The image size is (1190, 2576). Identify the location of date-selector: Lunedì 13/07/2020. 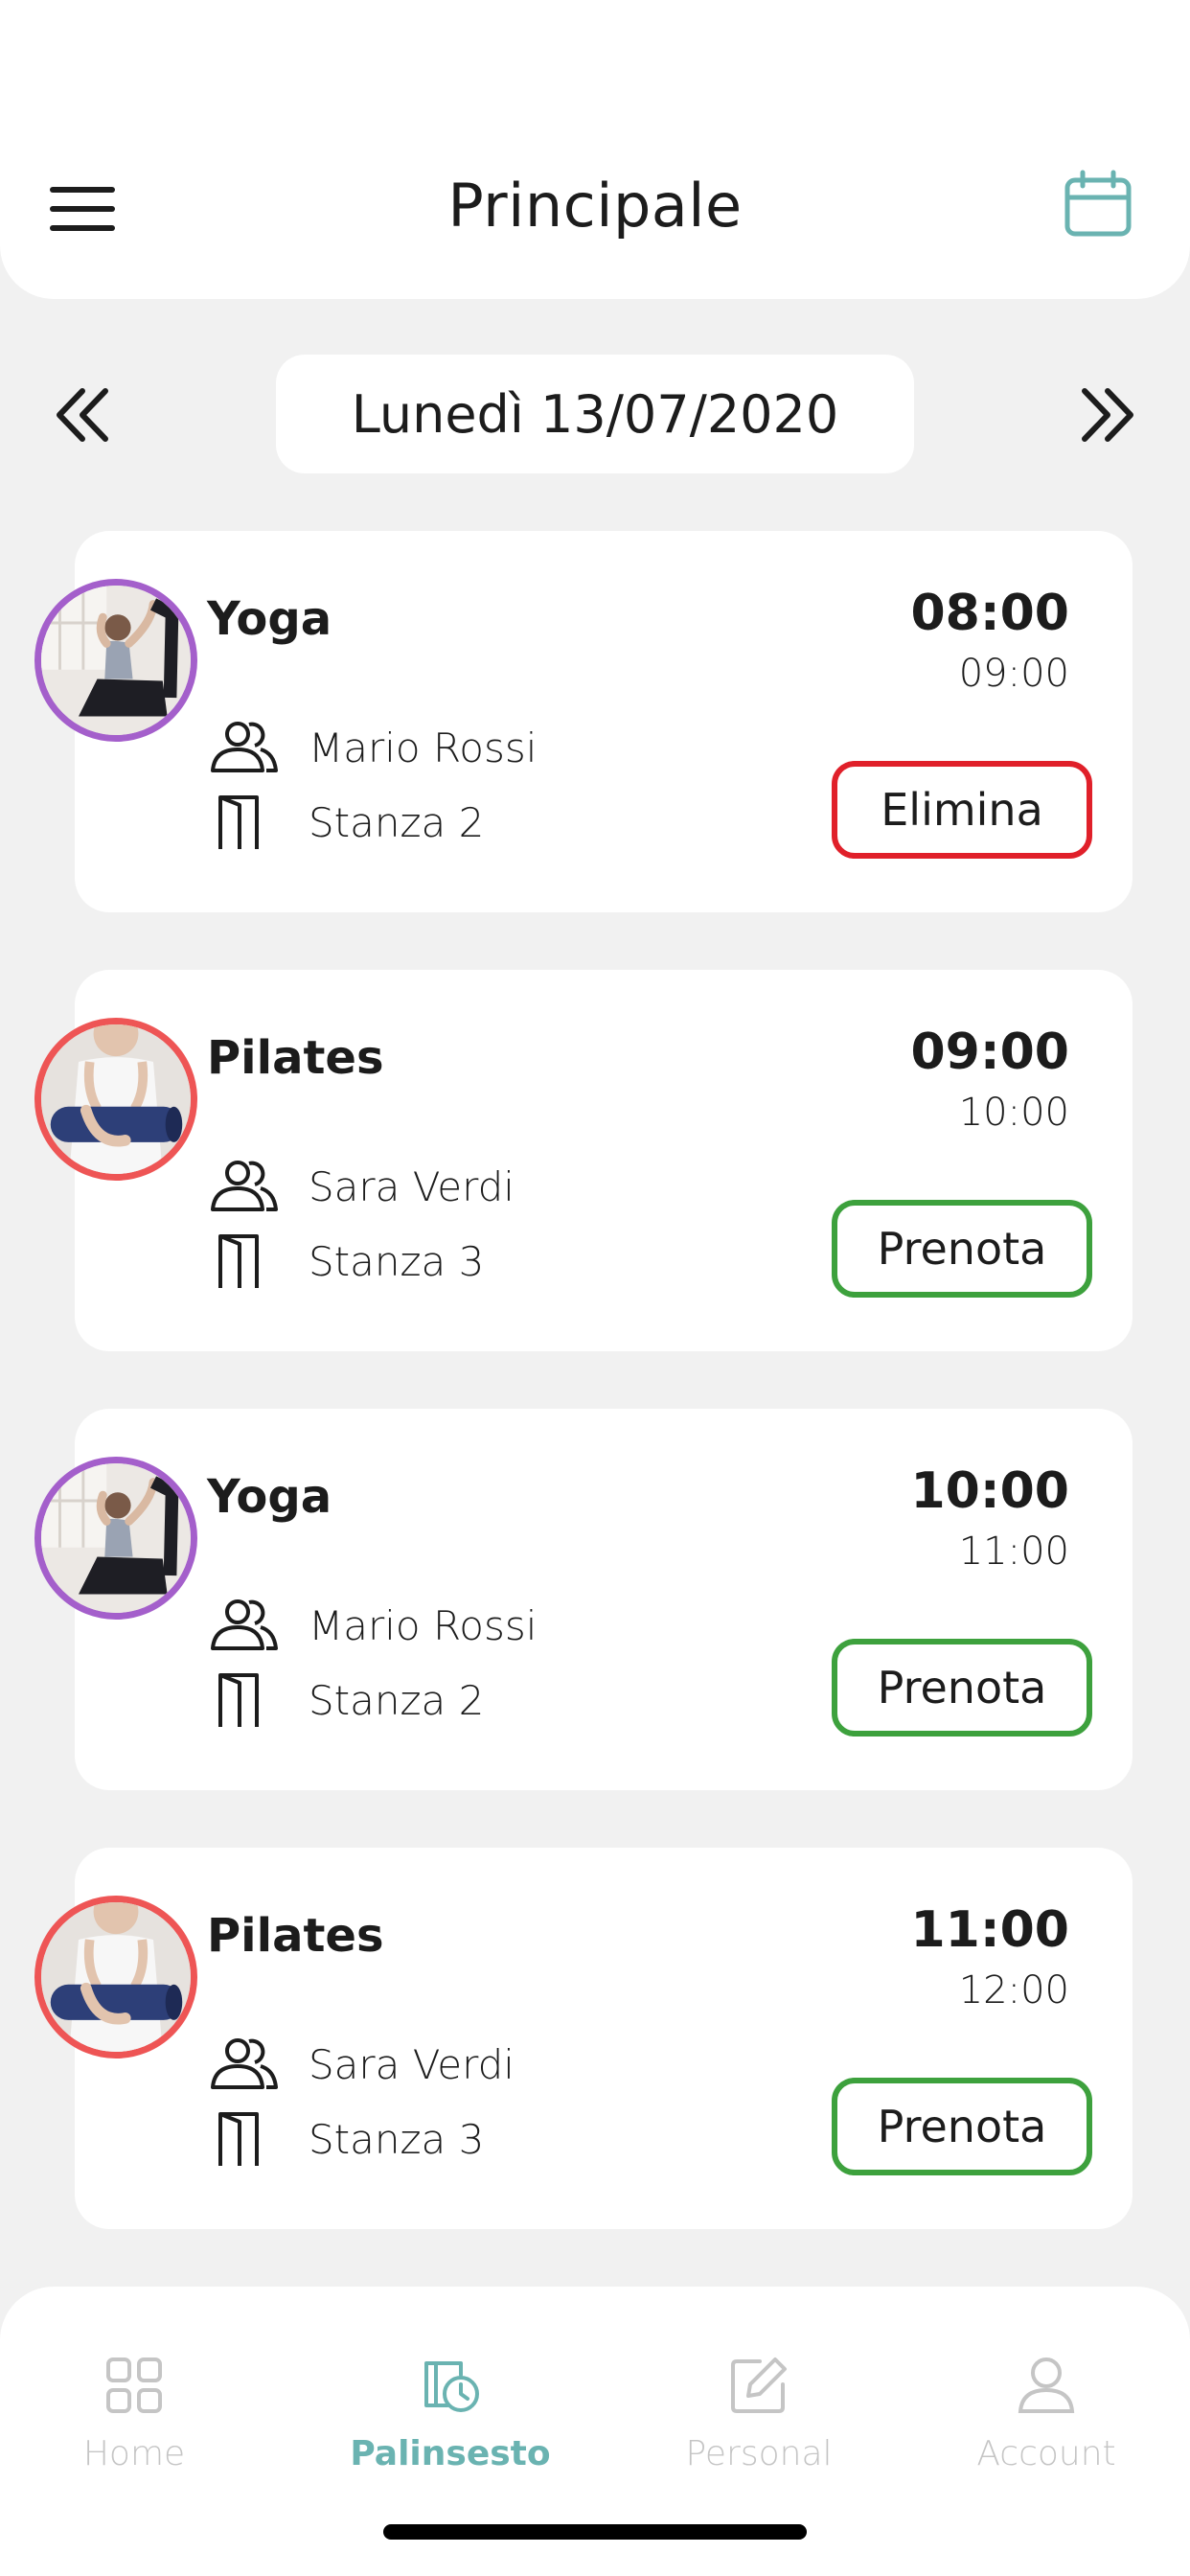
(595, 414).